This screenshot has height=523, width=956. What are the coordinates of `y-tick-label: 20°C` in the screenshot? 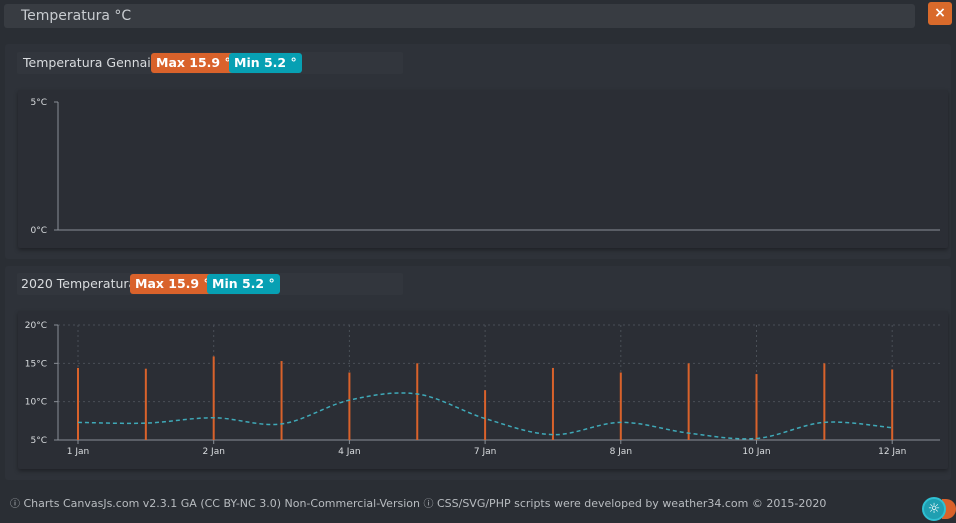 It's located at (36, 326).